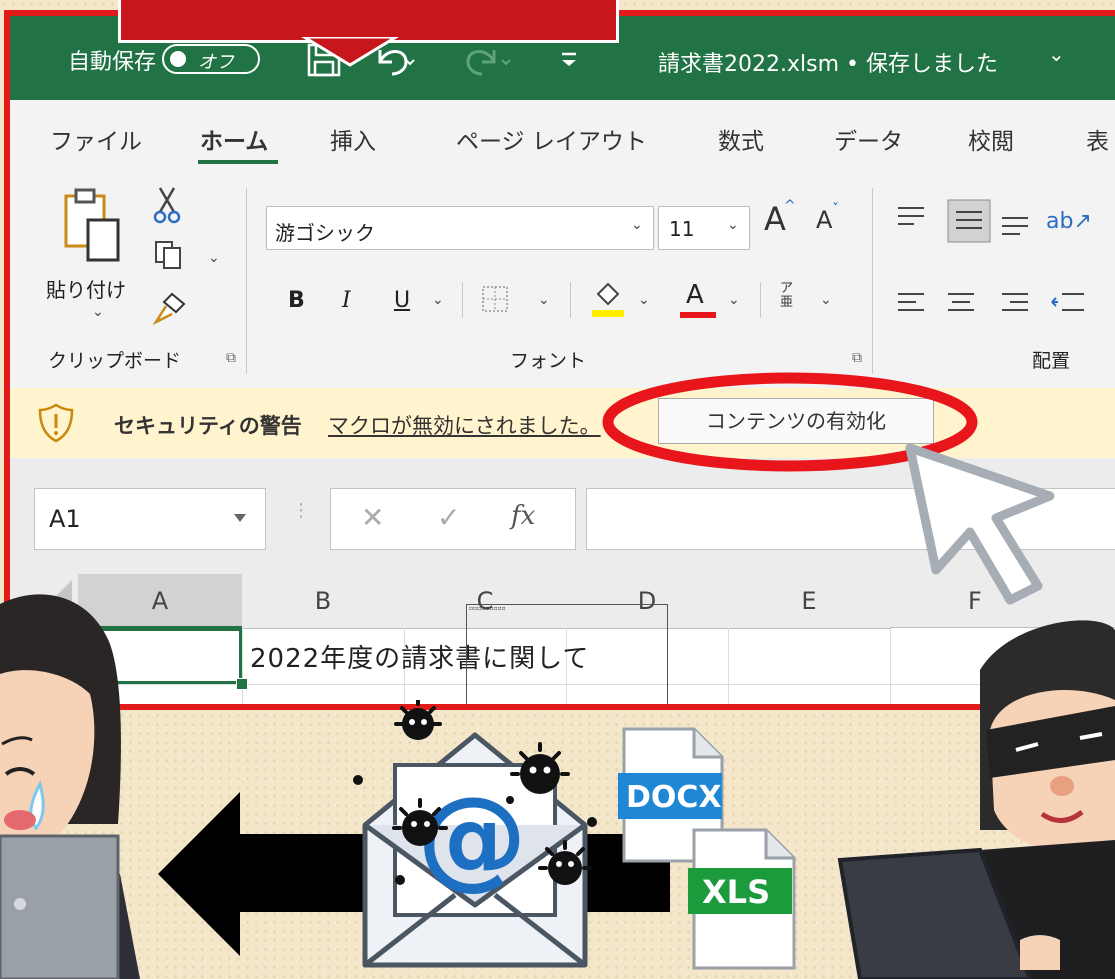  I want to click on clipboard-launcher-icon: ⧉, so click(231, 358).